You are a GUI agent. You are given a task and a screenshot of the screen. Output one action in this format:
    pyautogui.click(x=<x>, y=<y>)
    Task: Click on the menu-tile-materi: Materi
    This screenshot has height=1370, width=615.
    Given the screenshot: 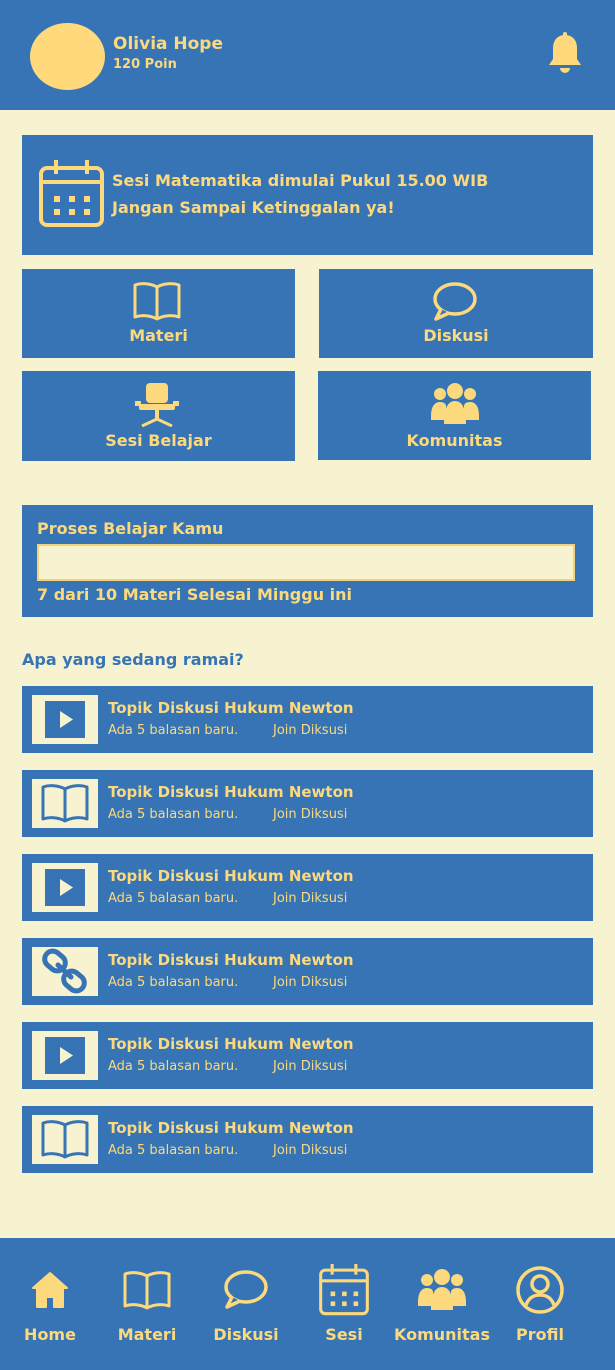 What is the action you would take?
    pyautogui.click(x=158, y=313)
    